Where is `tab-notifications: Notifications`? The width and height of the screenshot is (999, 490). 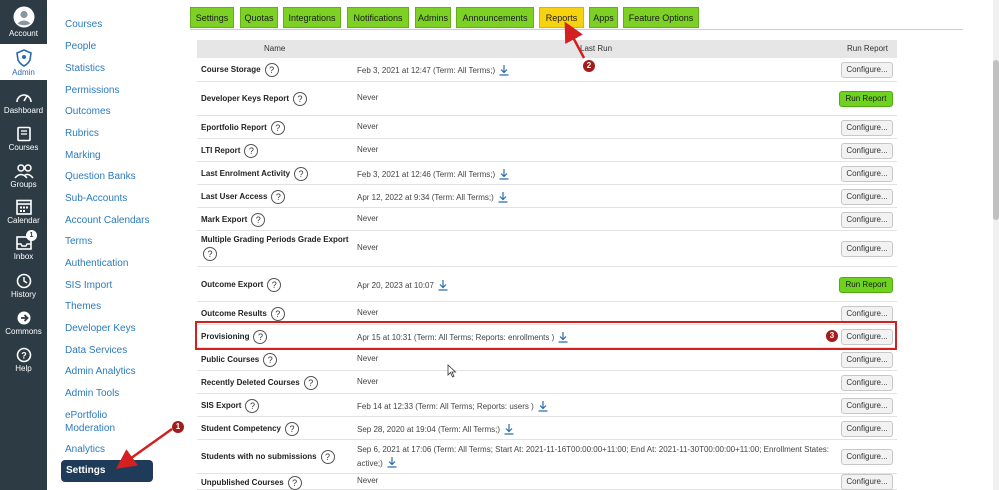 tab-notifications: Notifications is located at coordinates (378, 17).